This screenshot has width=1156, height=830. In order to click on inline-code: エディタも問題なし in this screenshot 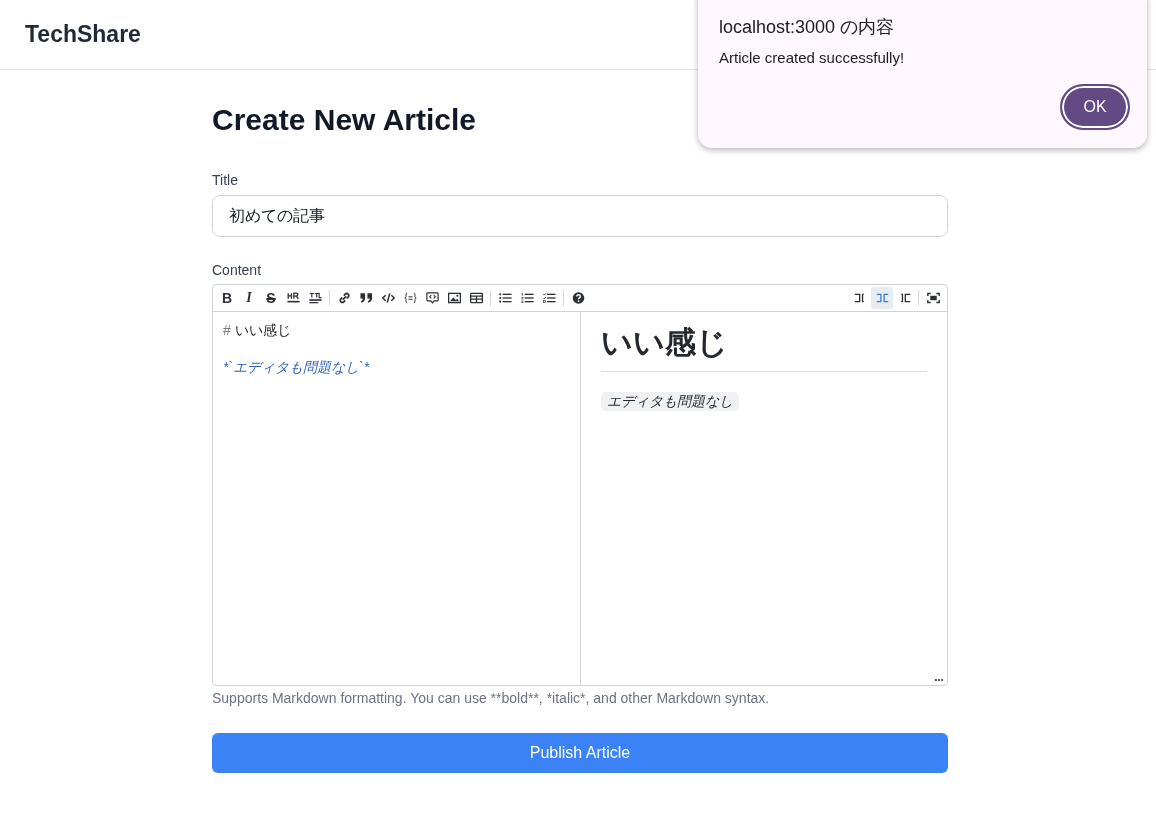, I will do `click(670, 401)`.